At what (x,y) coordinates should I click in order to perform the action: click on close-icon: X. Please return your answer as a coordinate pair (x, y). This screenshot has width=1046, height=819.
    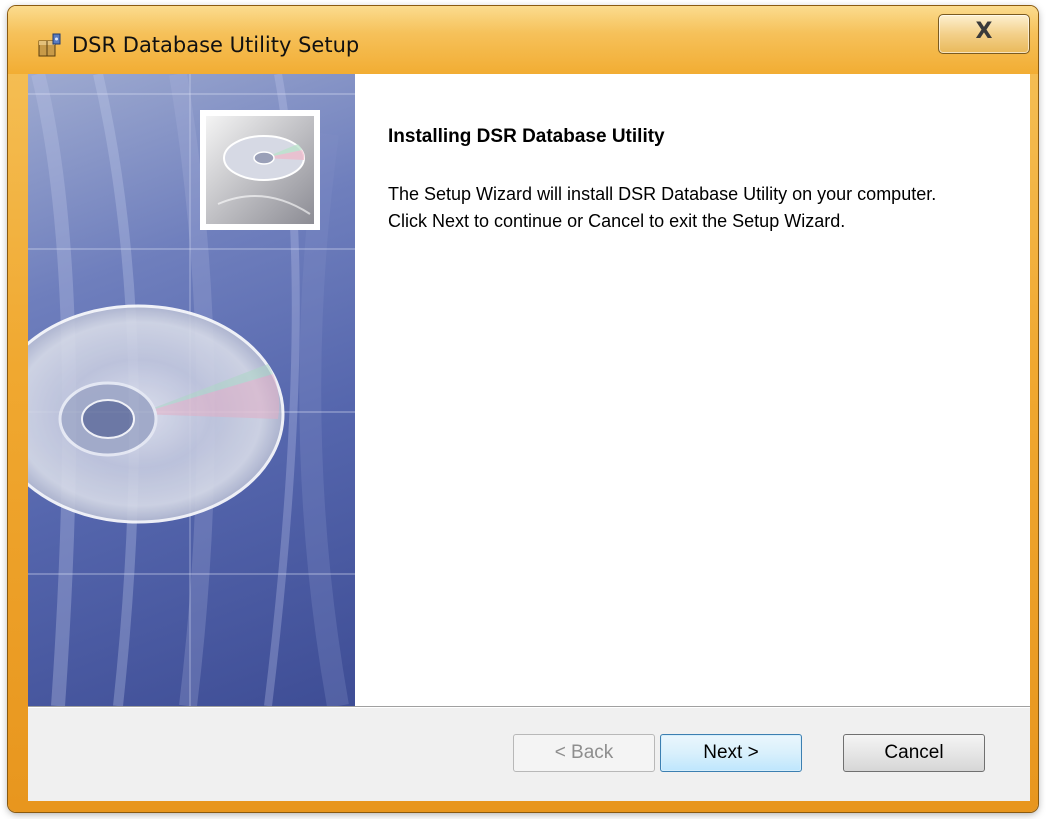
    Looking at the image, I should click on (984, 31).